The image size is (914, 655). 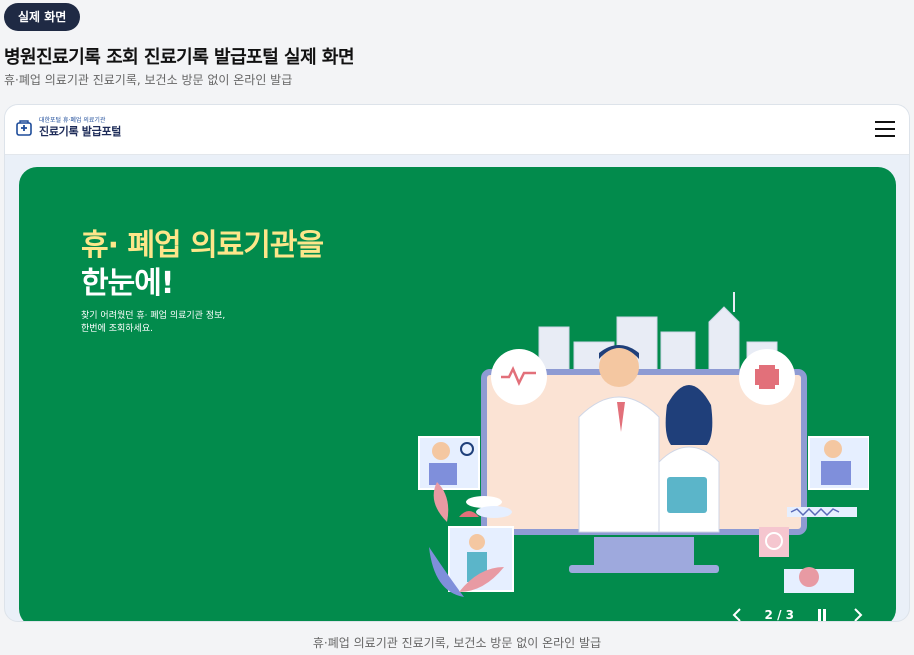 What do you see at coordinates (148, 80) in the screenshot?
I see `page-subtitle: 휴·폐업 의료기관 진료기록, 보건소 방문 없이 온라인 발급` at bounding box center [148, 80].